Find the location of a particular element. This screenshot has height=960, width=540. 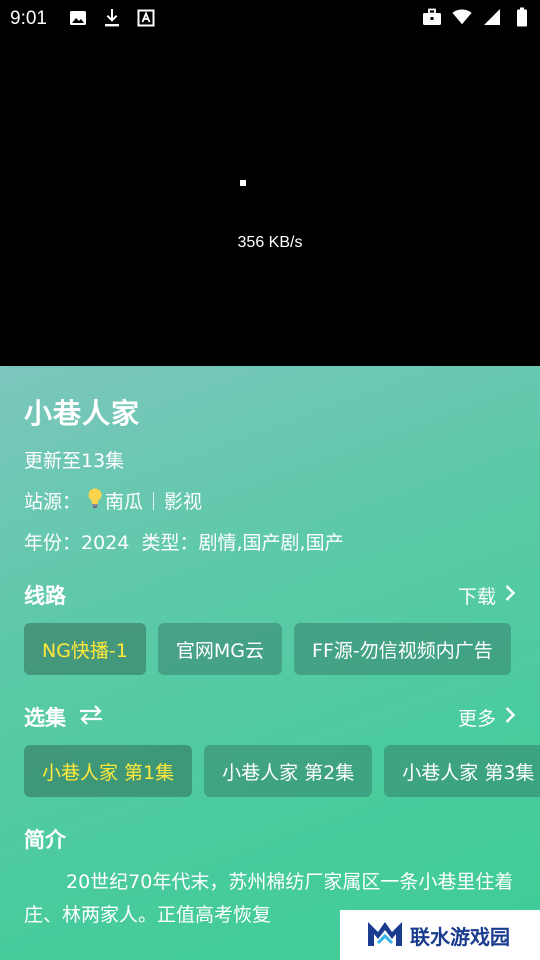

routes-list: NG快播-1 官网MG云 FF源-勿信视频内广告 is located at coordinates (267, 649).